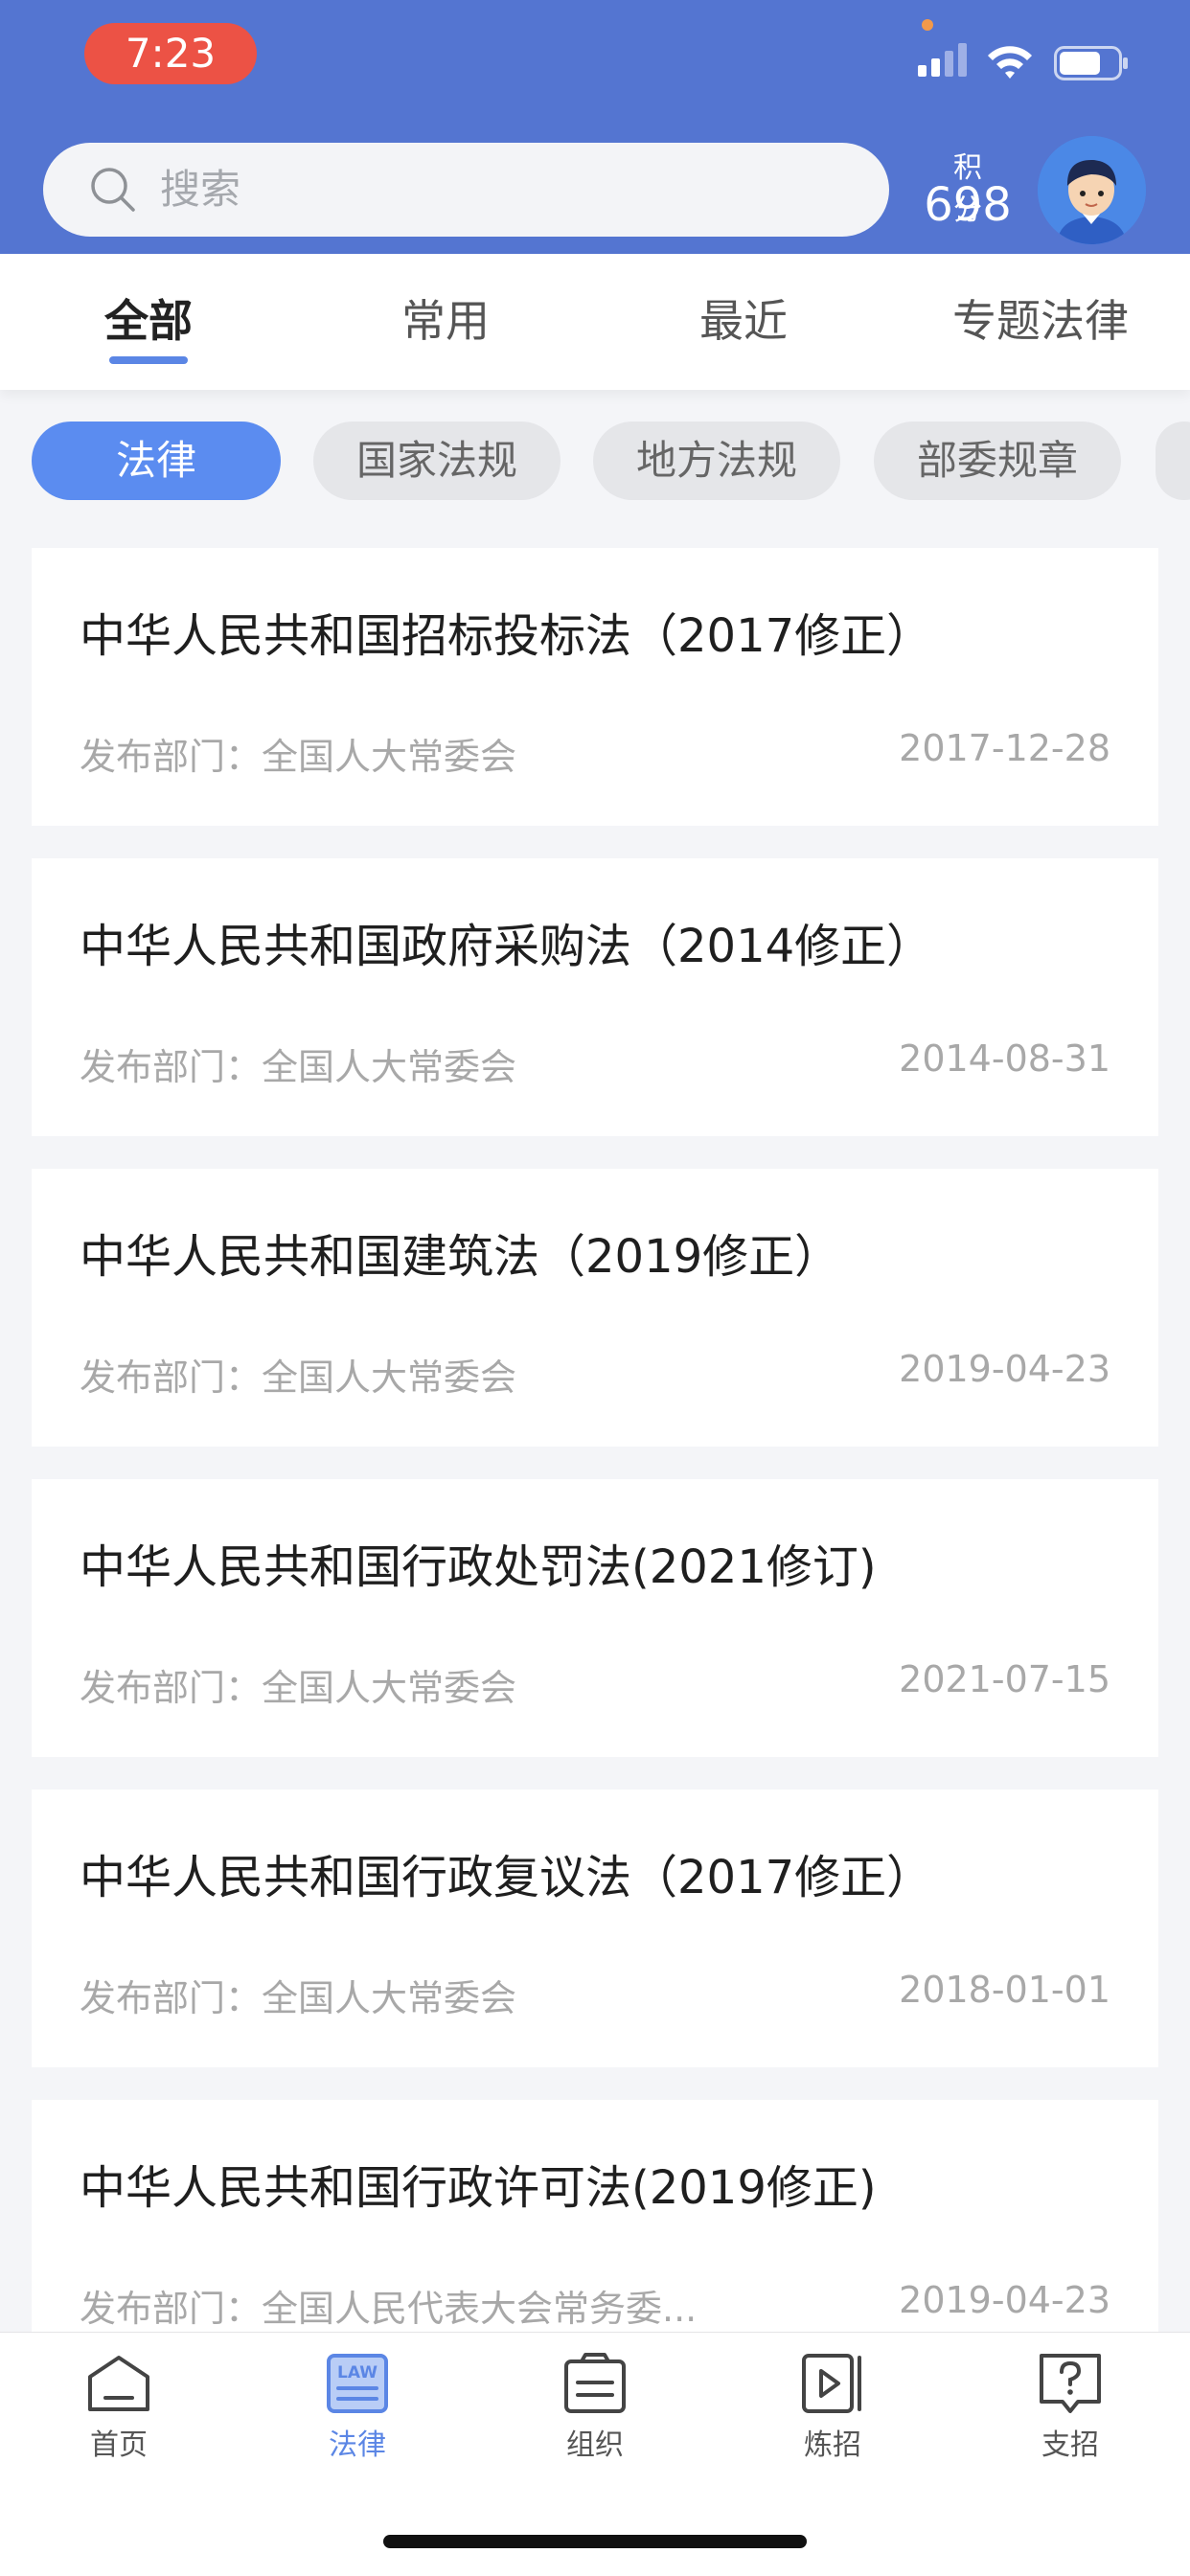  I want to click on tab-recent: 最近, so click(744, 318).